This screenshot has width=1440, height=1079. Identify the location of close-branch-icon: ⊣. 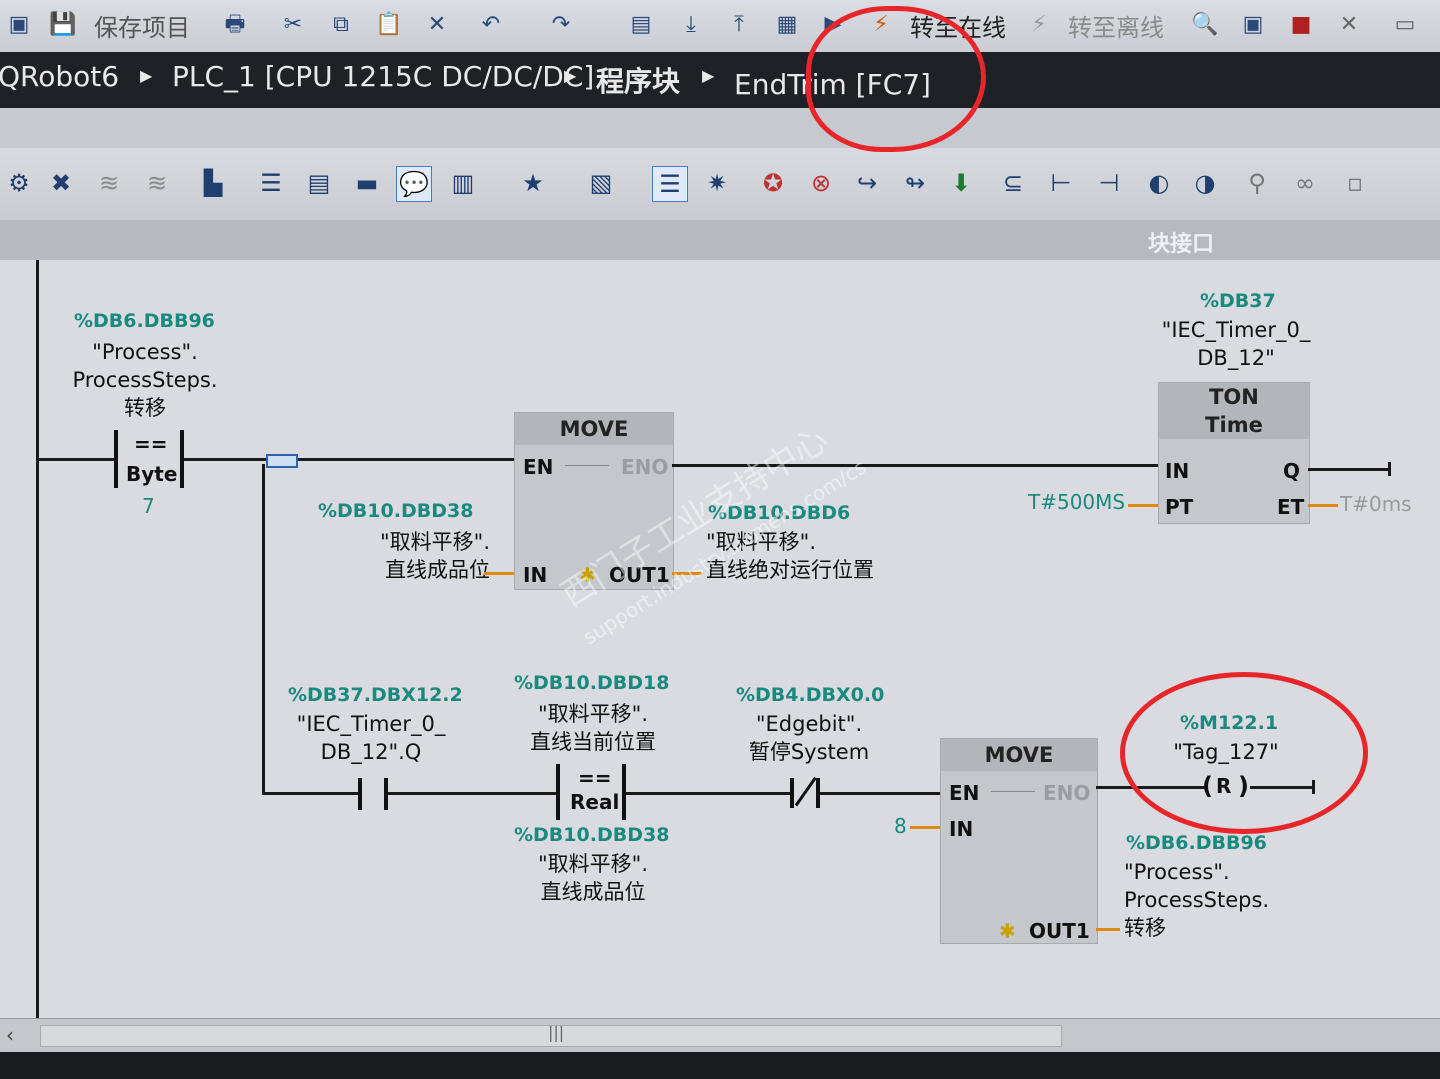
(1109, 183).